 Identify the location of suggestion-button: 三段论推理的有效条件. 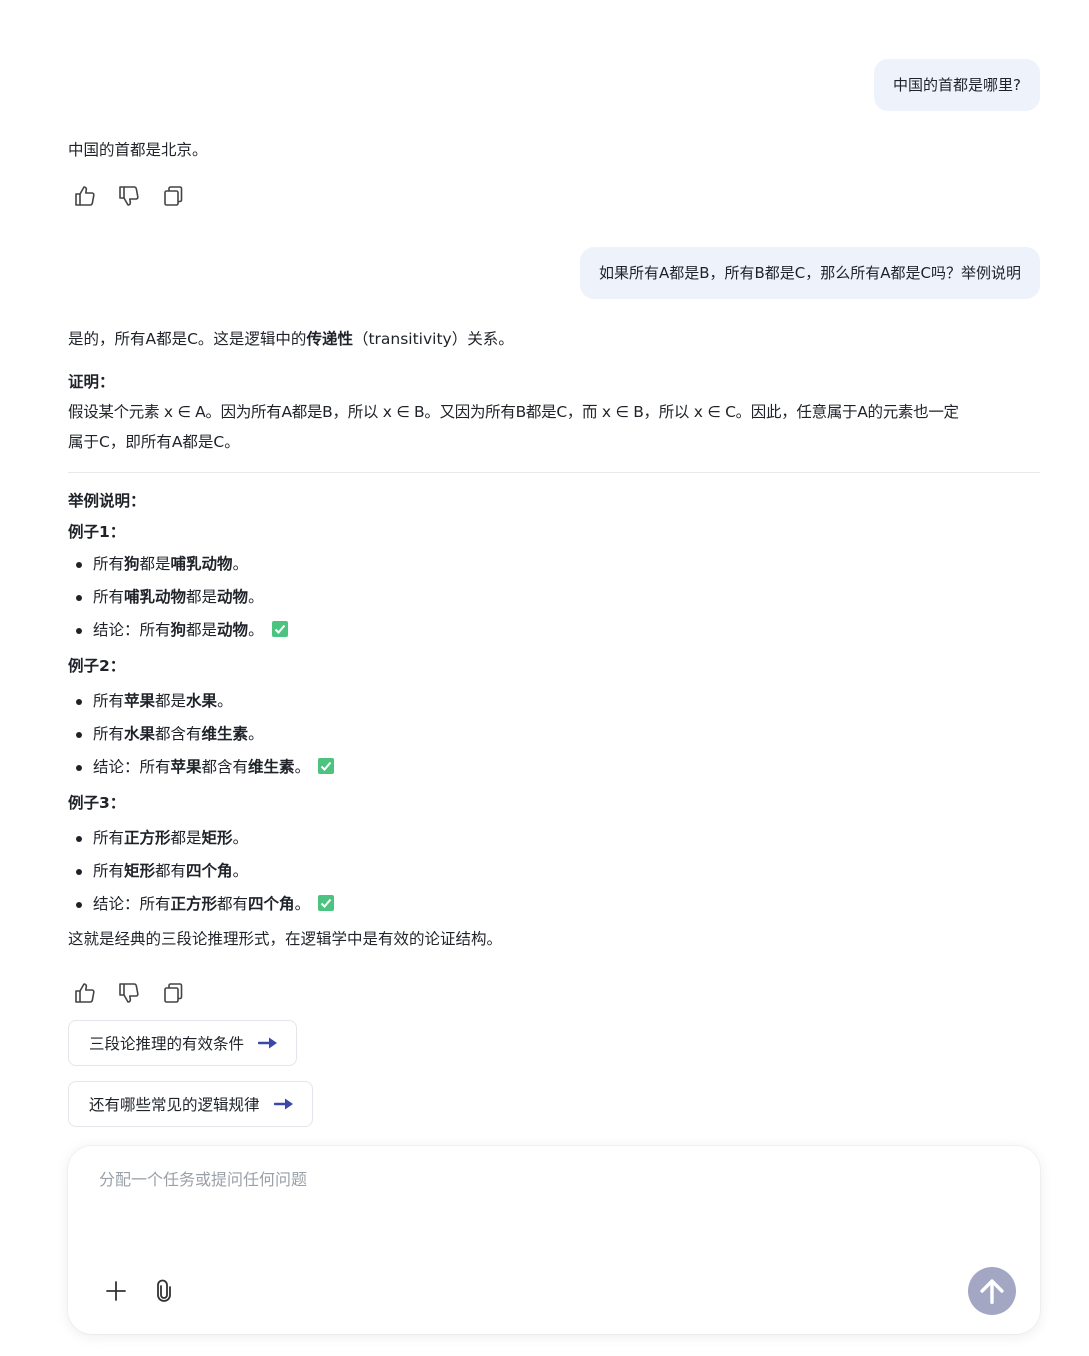
(183, 1043).